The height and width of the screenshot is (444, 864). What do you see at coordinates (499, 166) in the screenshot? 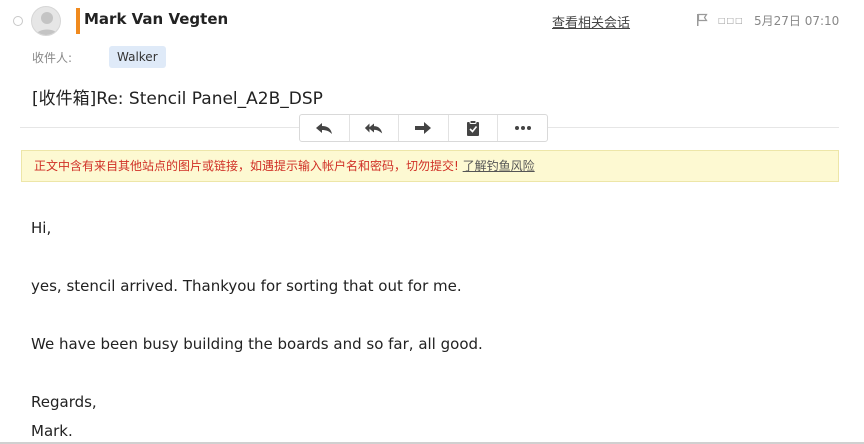
I see `phishing-risk-link: 了解钓鱼风险` at bounding box center [499, 166].